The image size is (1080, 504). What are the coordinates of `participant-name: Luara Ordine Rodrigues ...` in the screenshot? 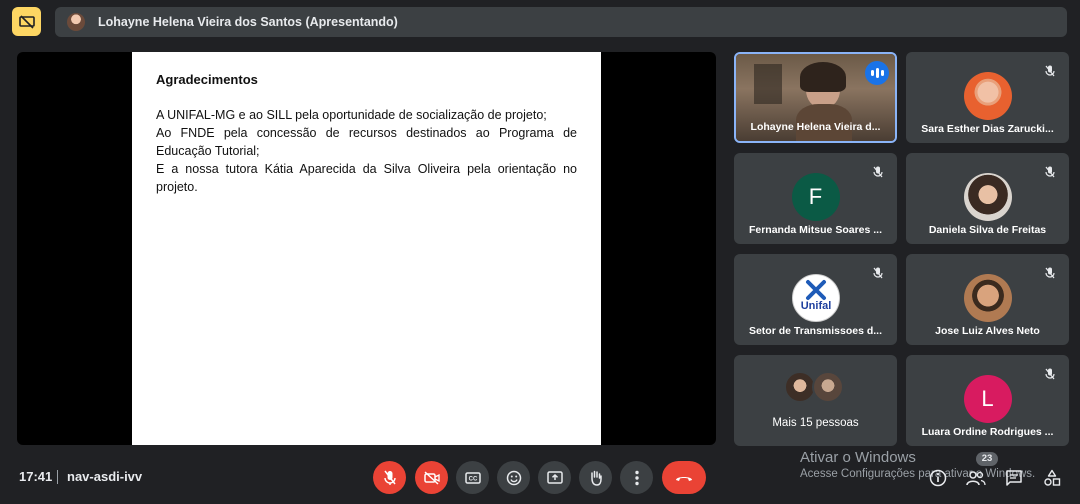 It's located at (987, 432).